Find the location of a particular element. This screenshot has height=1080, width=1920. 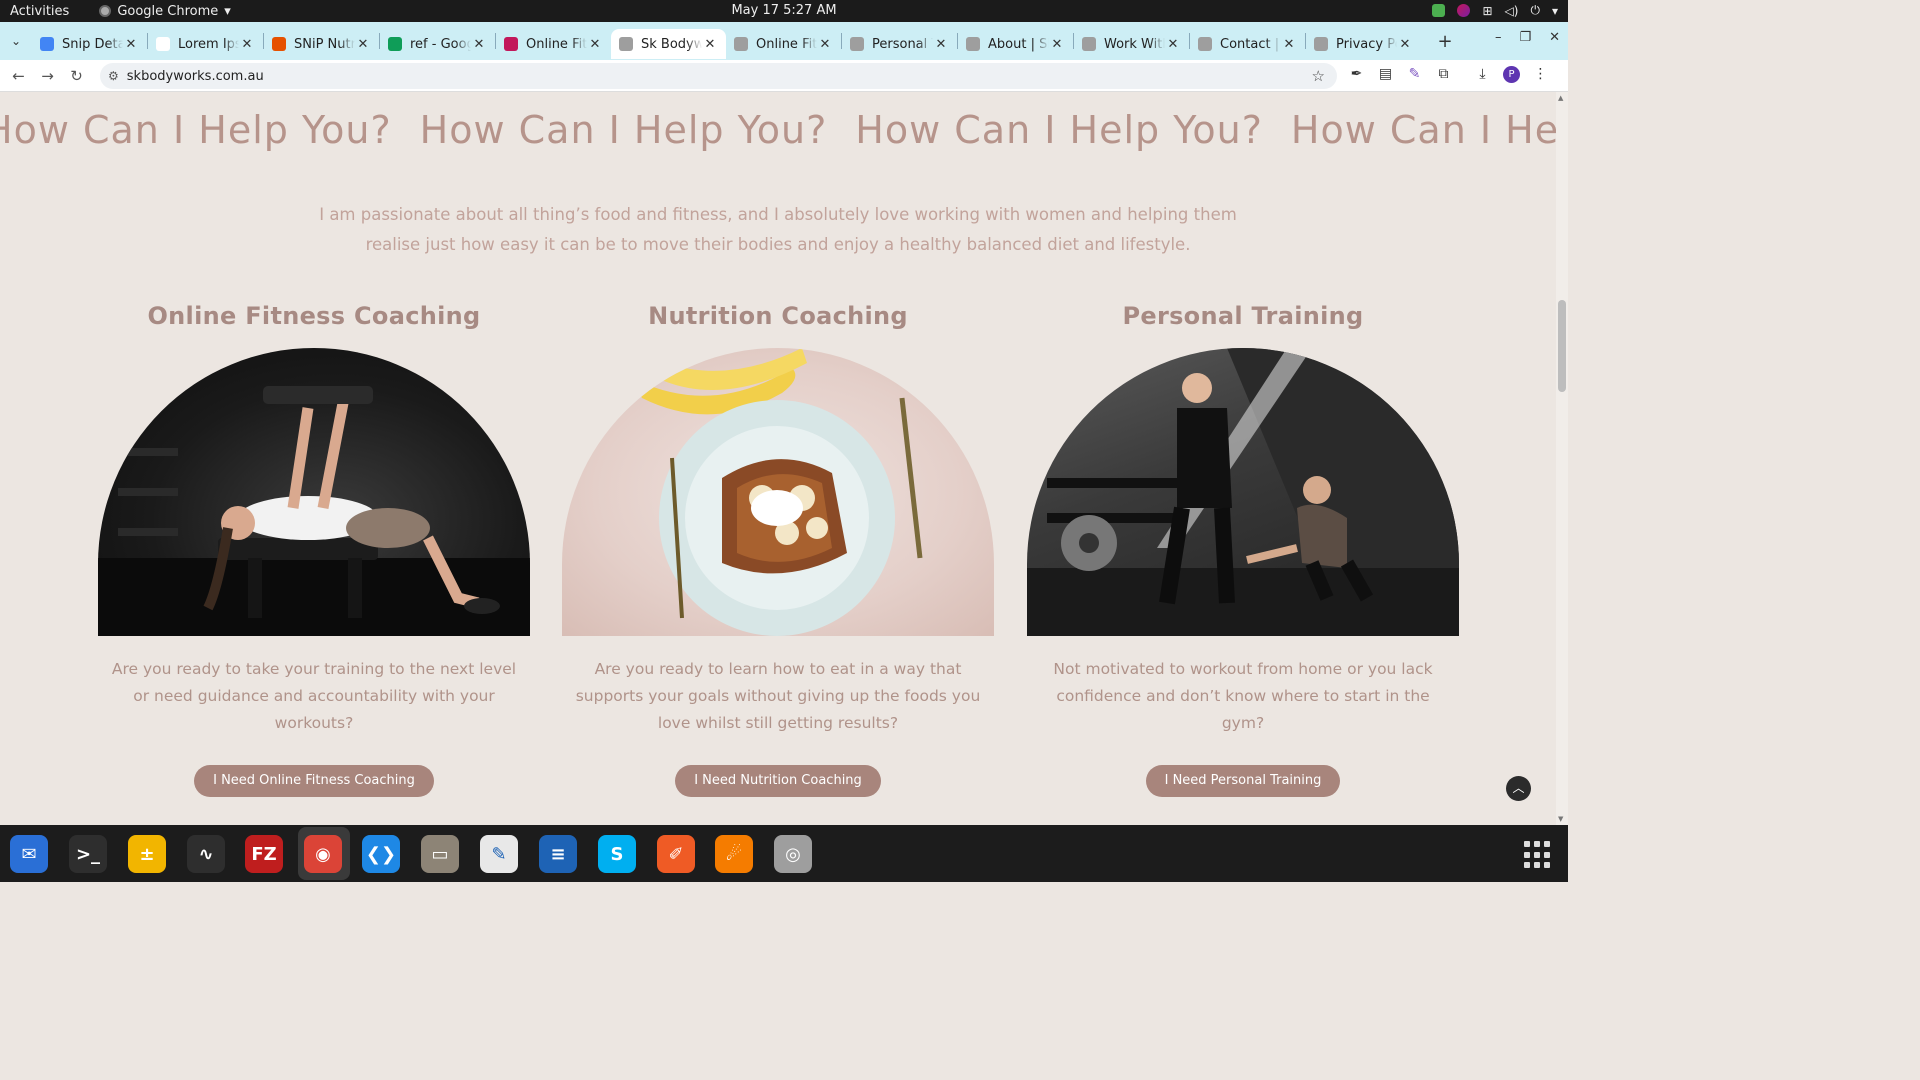

browser-tab: Snip Detai ✕ is located at coordinates (89, 44).